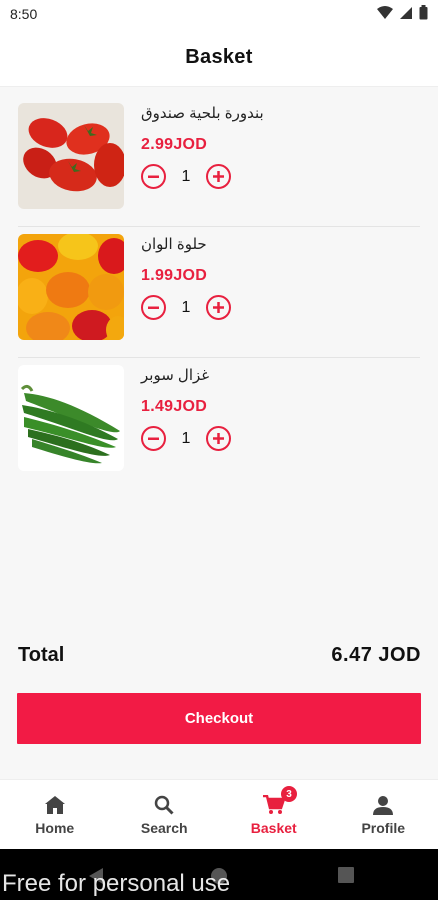 This screenshot has width=438, height=900. I want to click on basket-item: غزال سوبر 1.49JOD 1, so click(219, 425).